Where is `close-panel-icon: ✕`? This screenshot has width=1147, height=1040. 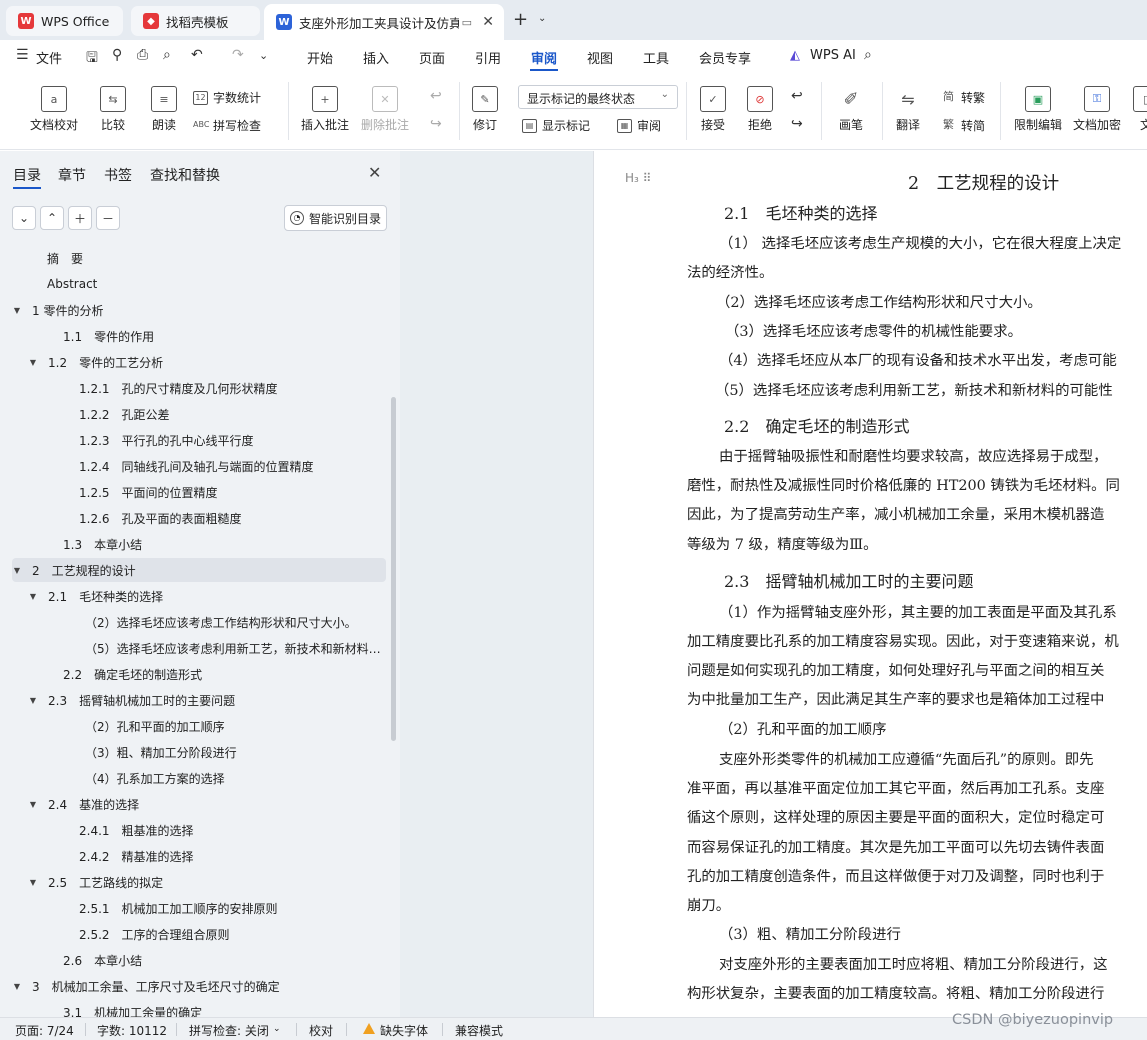
close-panel-icon: ✕ is located at coordinates (374, 172).